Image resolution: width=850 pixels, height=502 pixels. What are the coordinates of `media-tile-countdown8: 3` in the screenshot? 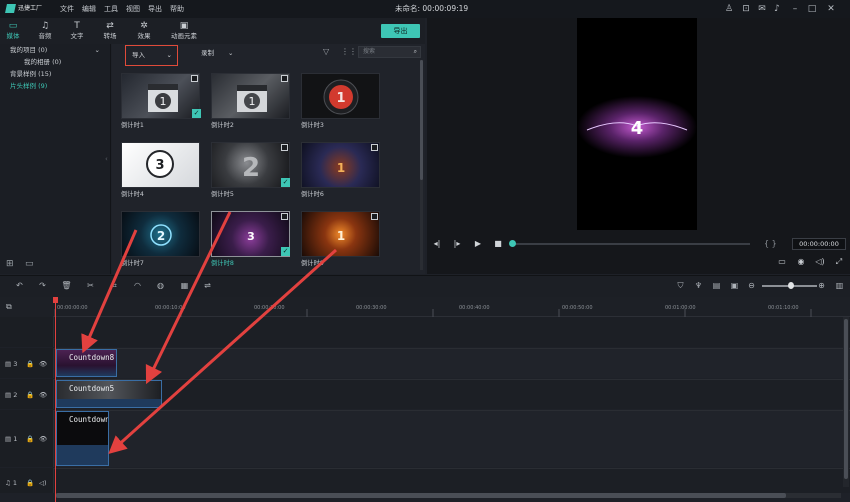 It's located at (250, 234).